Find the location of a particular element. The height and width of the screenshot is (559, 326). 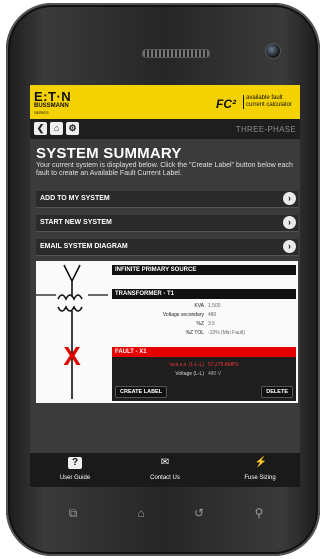

settings-button: ⚙ is located at coordinates (72, 128).